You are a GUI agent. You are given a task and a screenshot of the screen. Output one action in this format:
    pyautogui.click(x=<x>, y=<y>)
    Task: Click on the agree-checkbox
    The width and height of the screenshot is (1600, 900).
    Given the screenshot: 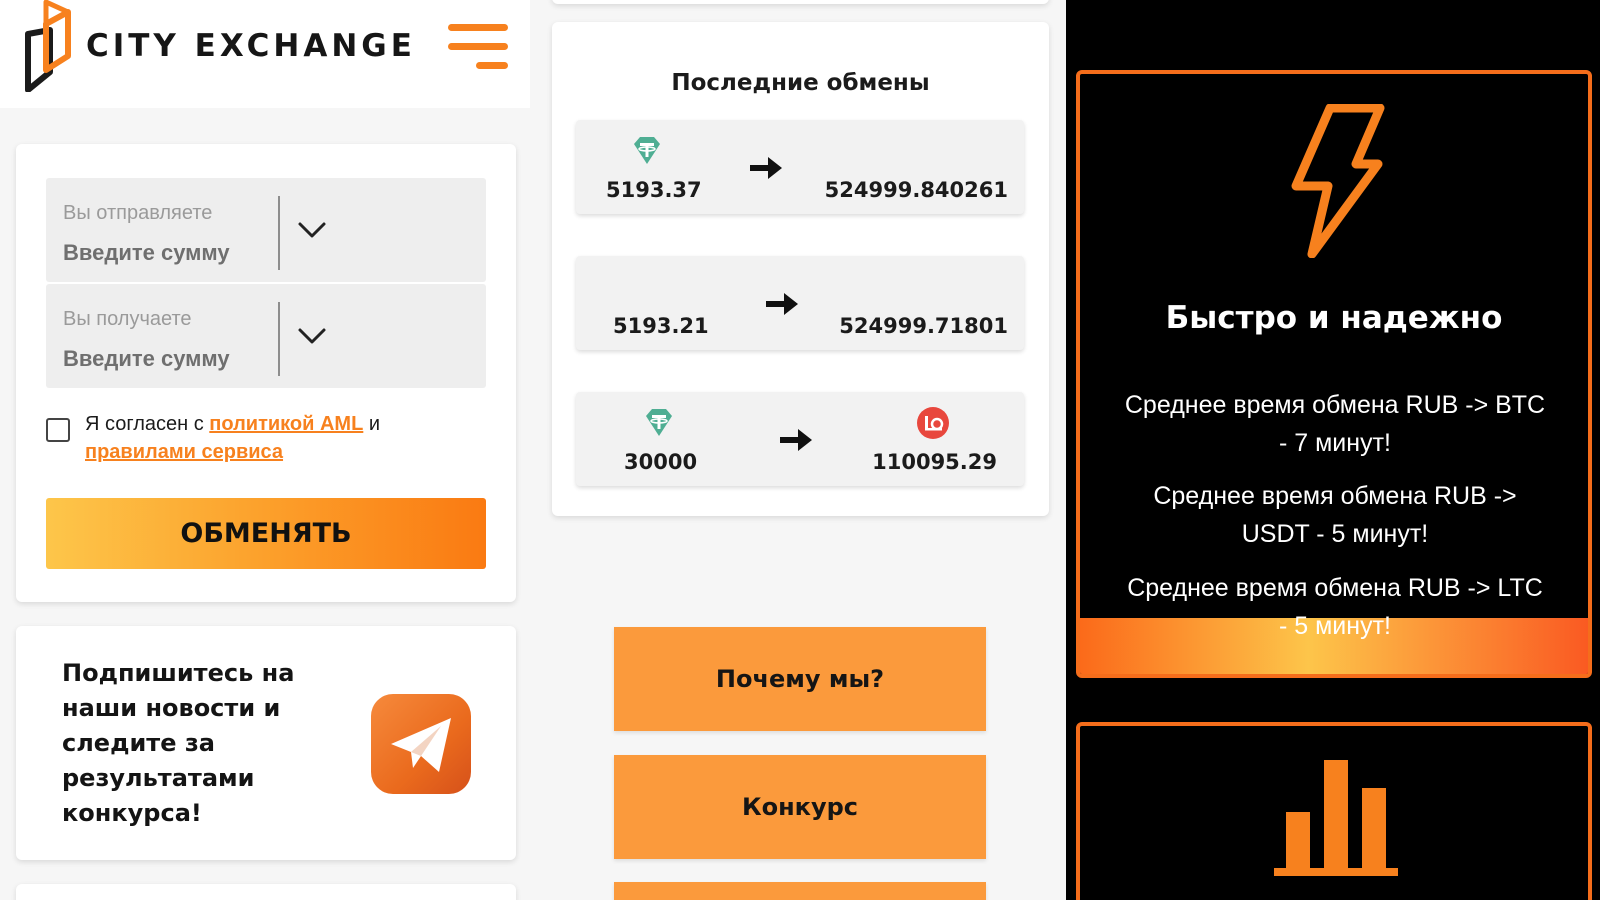 What is the action you would take?
    pyautogui.click(x=58, y=430)
    